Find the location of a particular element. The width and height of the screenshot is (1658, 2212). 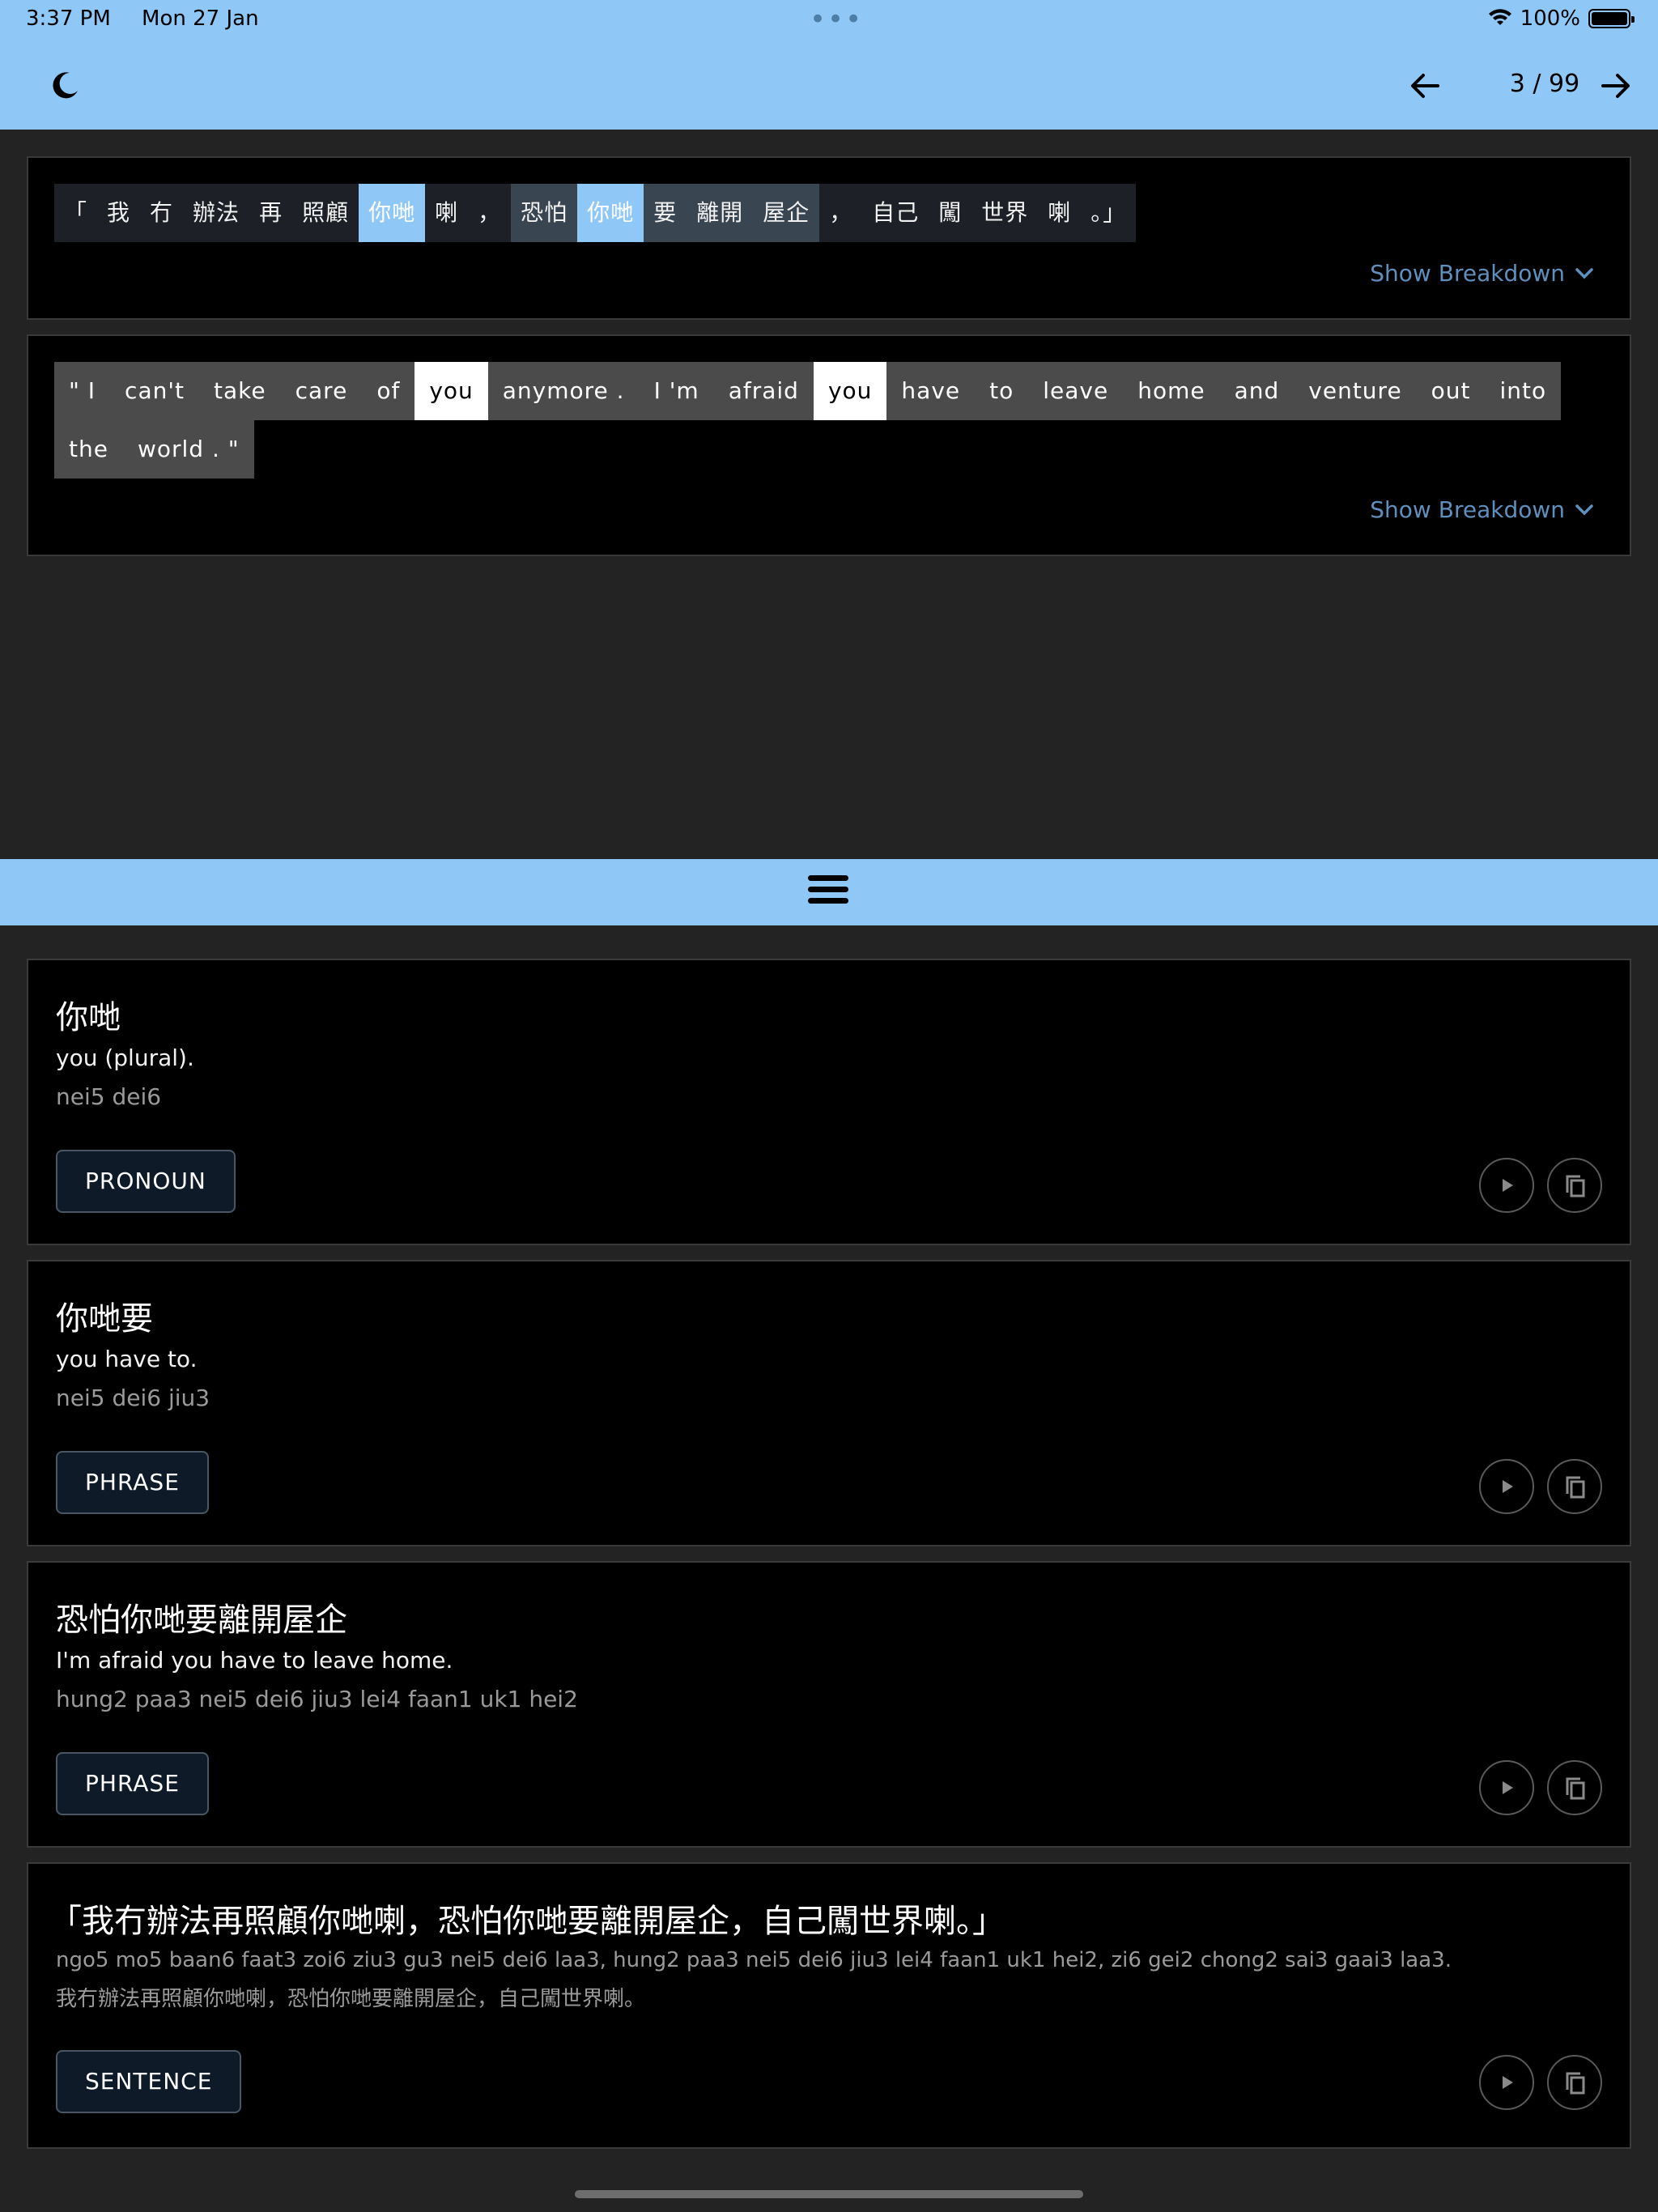

battery-icon is located at coordinates (1611, 19).